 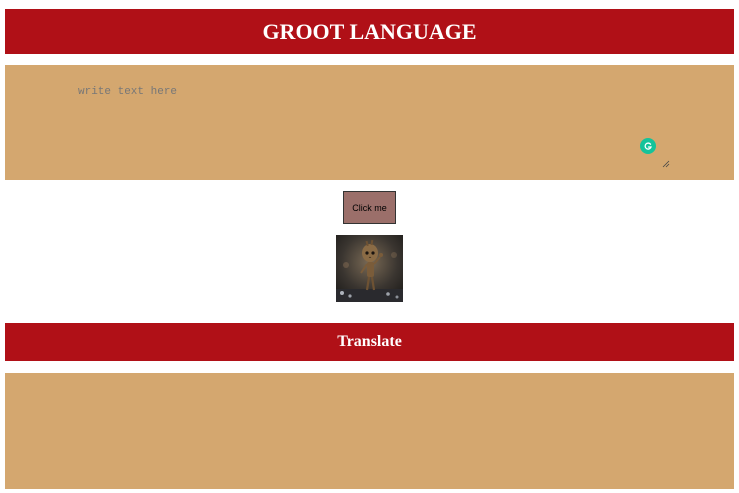 What do you see at coordinates (375, 126) in the screenshot?
I see `text-input` at bounding box center [375, 126].